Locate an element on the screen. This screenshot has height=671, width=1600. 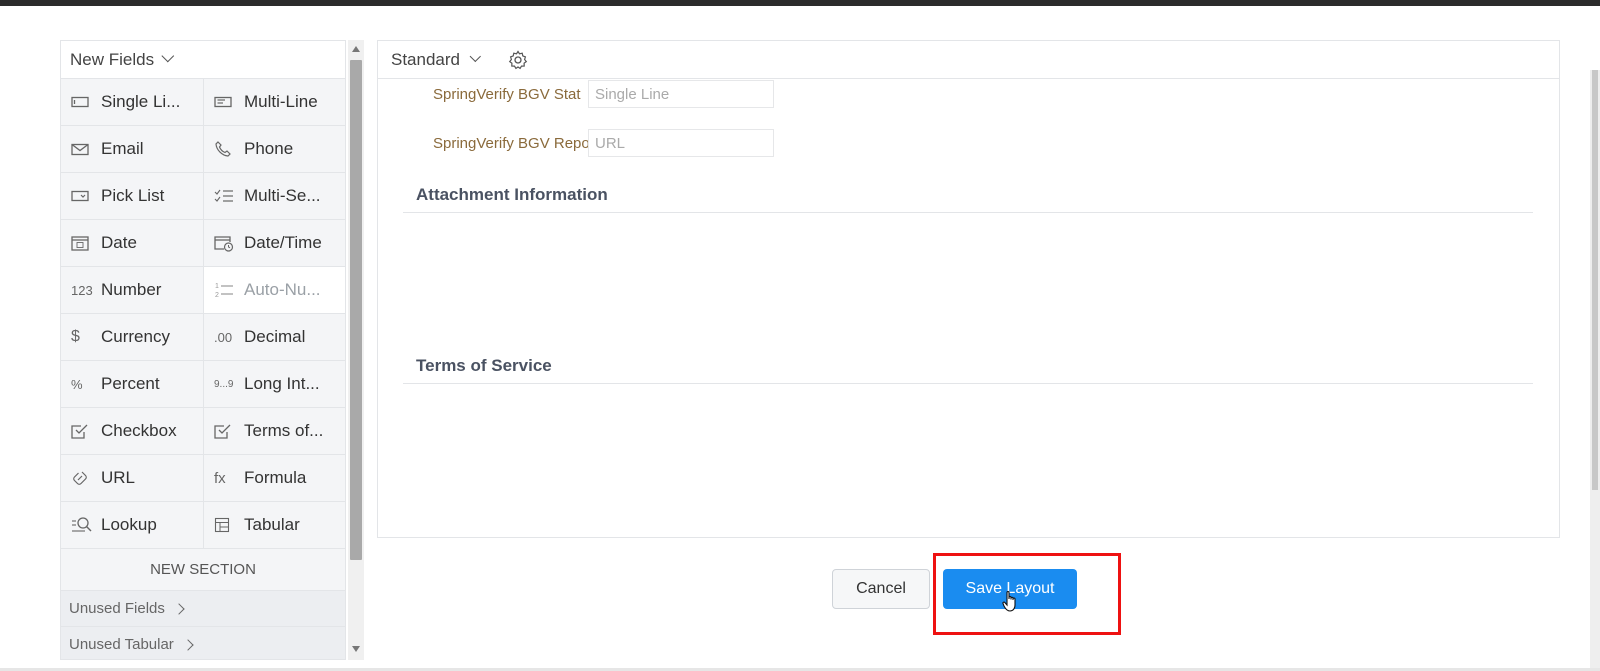
multi-line-icon is located at coordinates (227, 102).